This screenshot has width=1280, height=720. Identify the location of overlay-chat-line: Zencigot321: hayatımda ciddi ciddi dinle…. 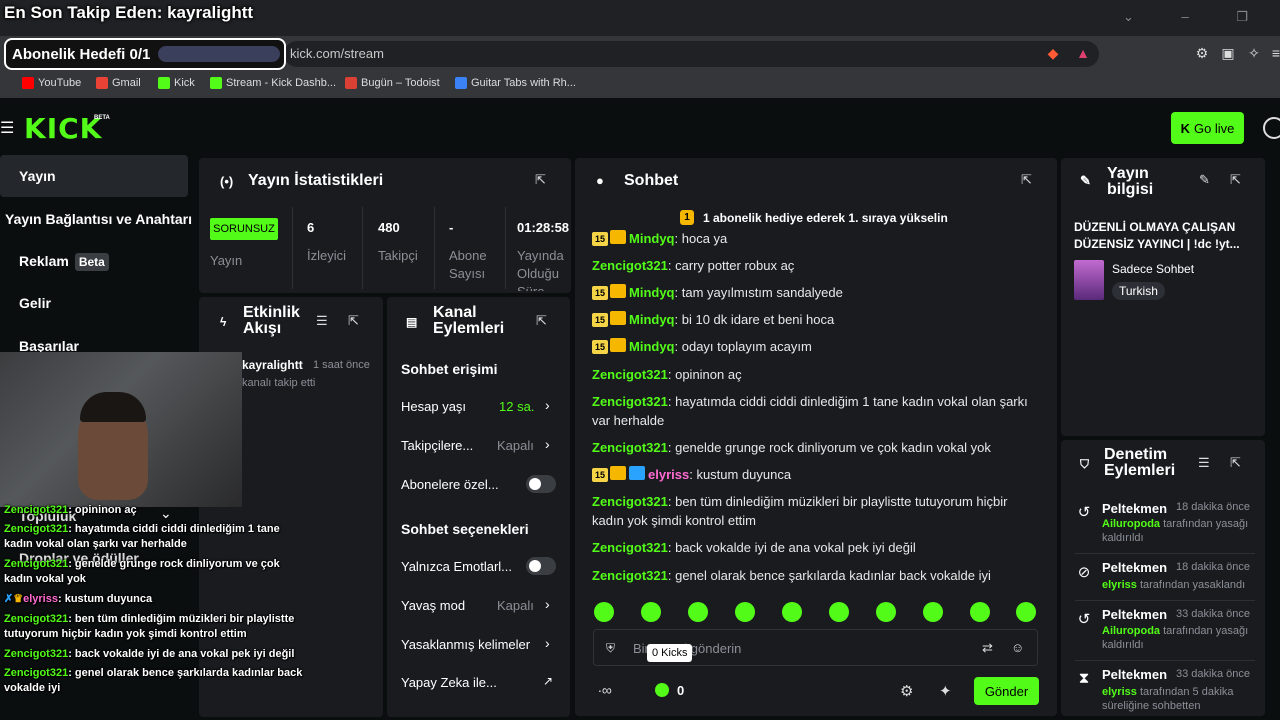
(142, 536).